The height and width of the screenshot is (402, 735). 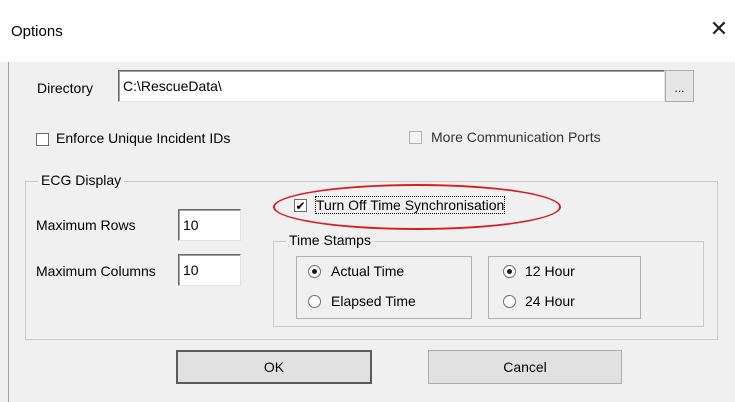 I want to click on dialog-left-border, so click(x=8, y=232).